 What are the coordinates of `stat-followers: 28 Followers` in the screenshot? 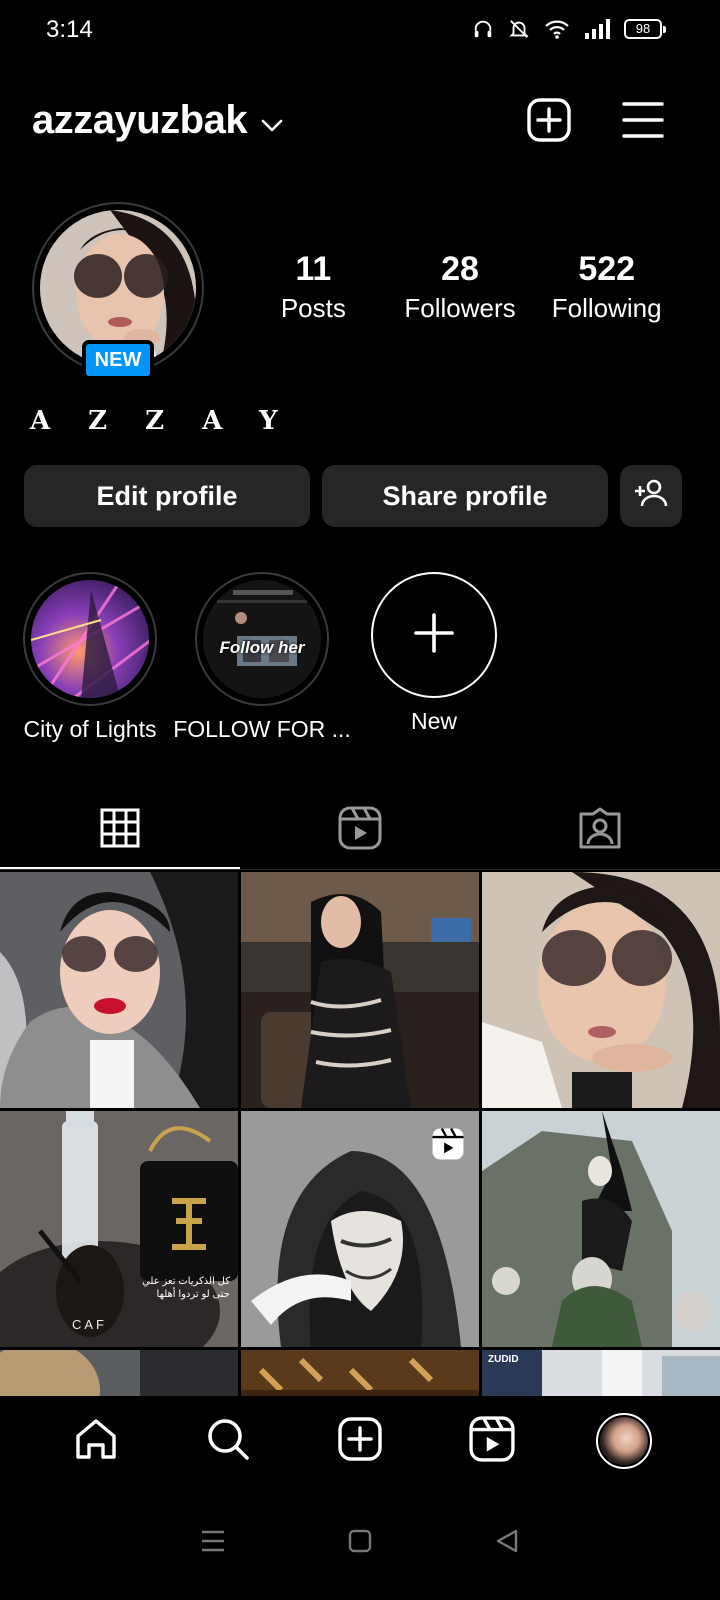 It's located at (460, 289).